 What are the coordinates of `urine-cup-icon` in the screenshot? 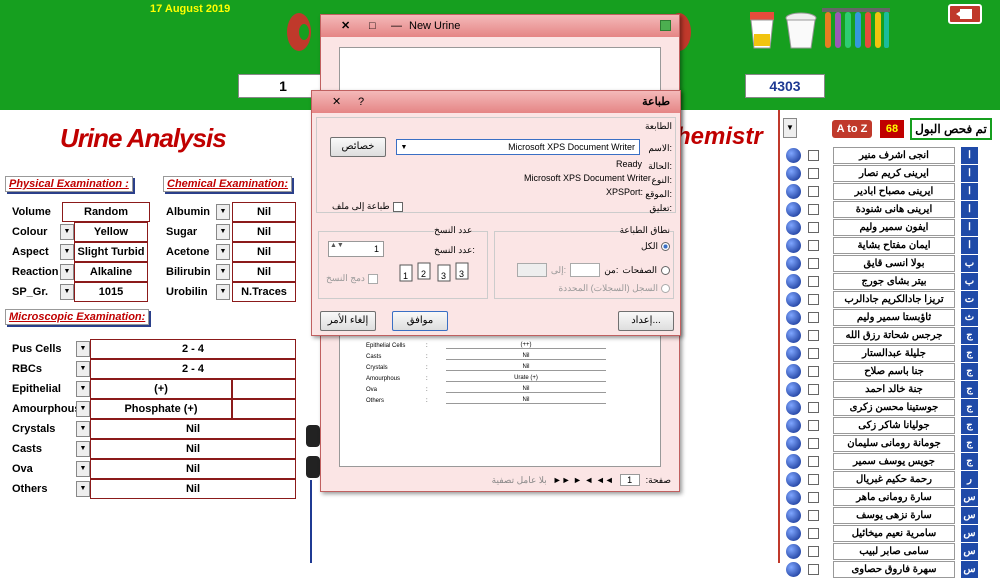 It's located at (762, 30).